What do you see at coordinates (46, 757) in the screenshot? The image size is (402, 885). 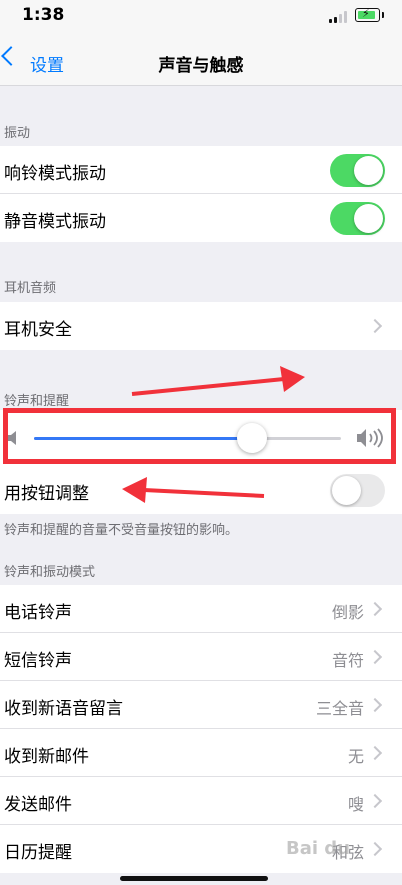 I see `row-label: 收到新邮件` at bounding box center [46, 757].